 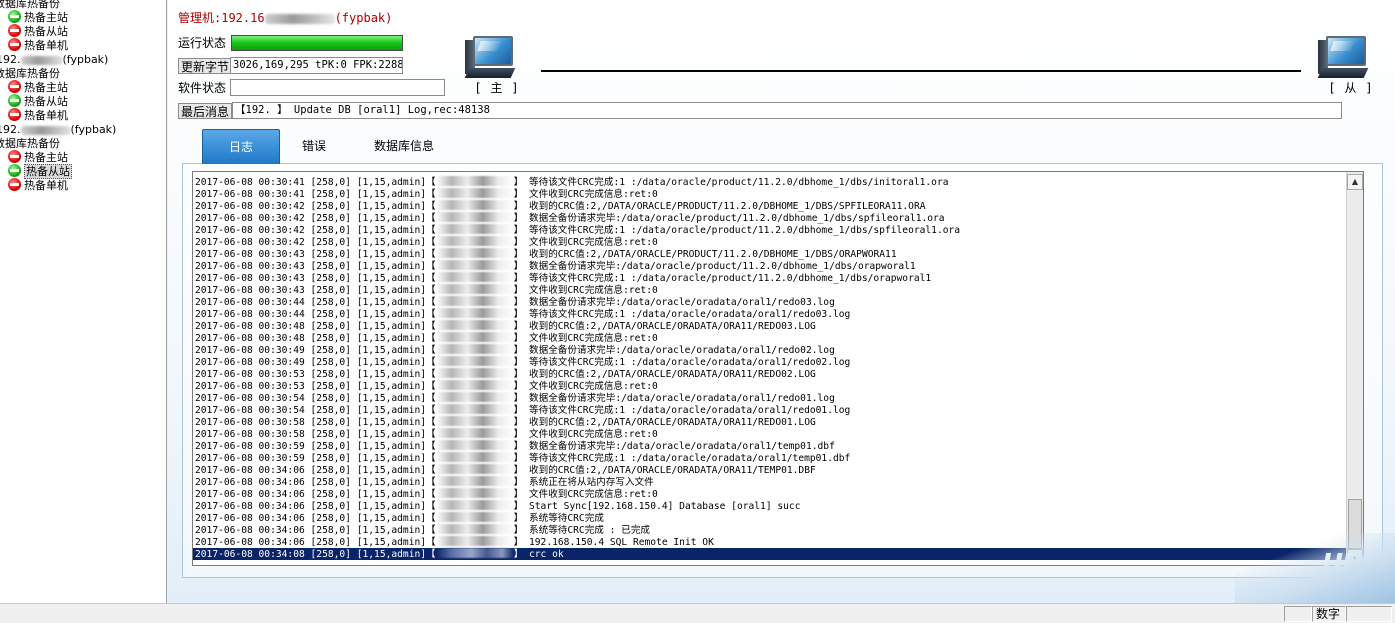 What do you see at coordinates (1353, 587) in the screenshot?
I see `watermark-text: 和力记易` at bounding box center [1353, 587].